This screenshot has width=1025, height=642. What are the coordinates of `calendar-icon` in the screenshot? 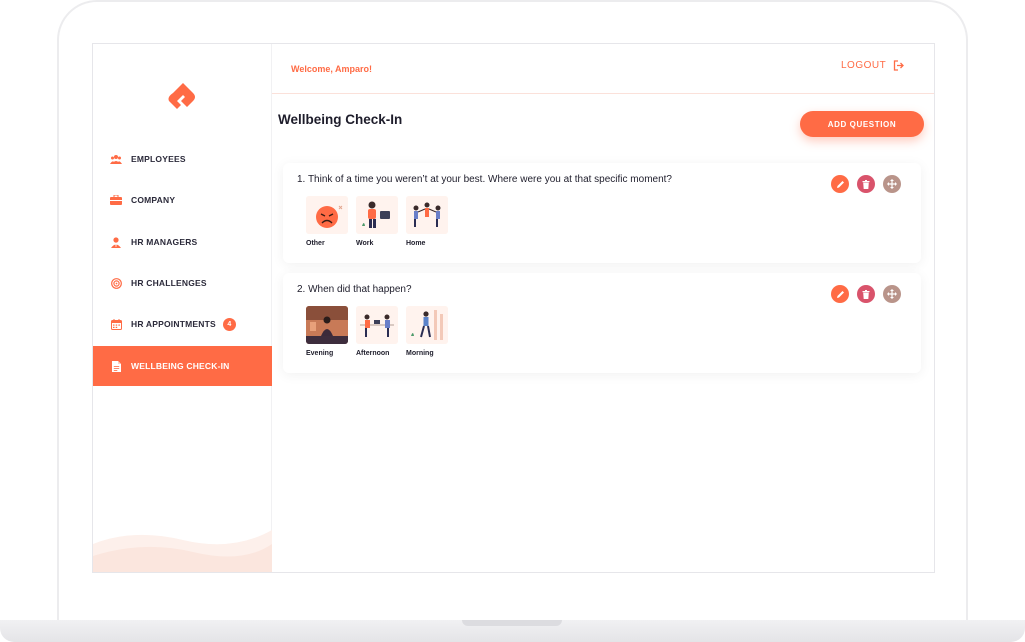 It's located at (116, 324).